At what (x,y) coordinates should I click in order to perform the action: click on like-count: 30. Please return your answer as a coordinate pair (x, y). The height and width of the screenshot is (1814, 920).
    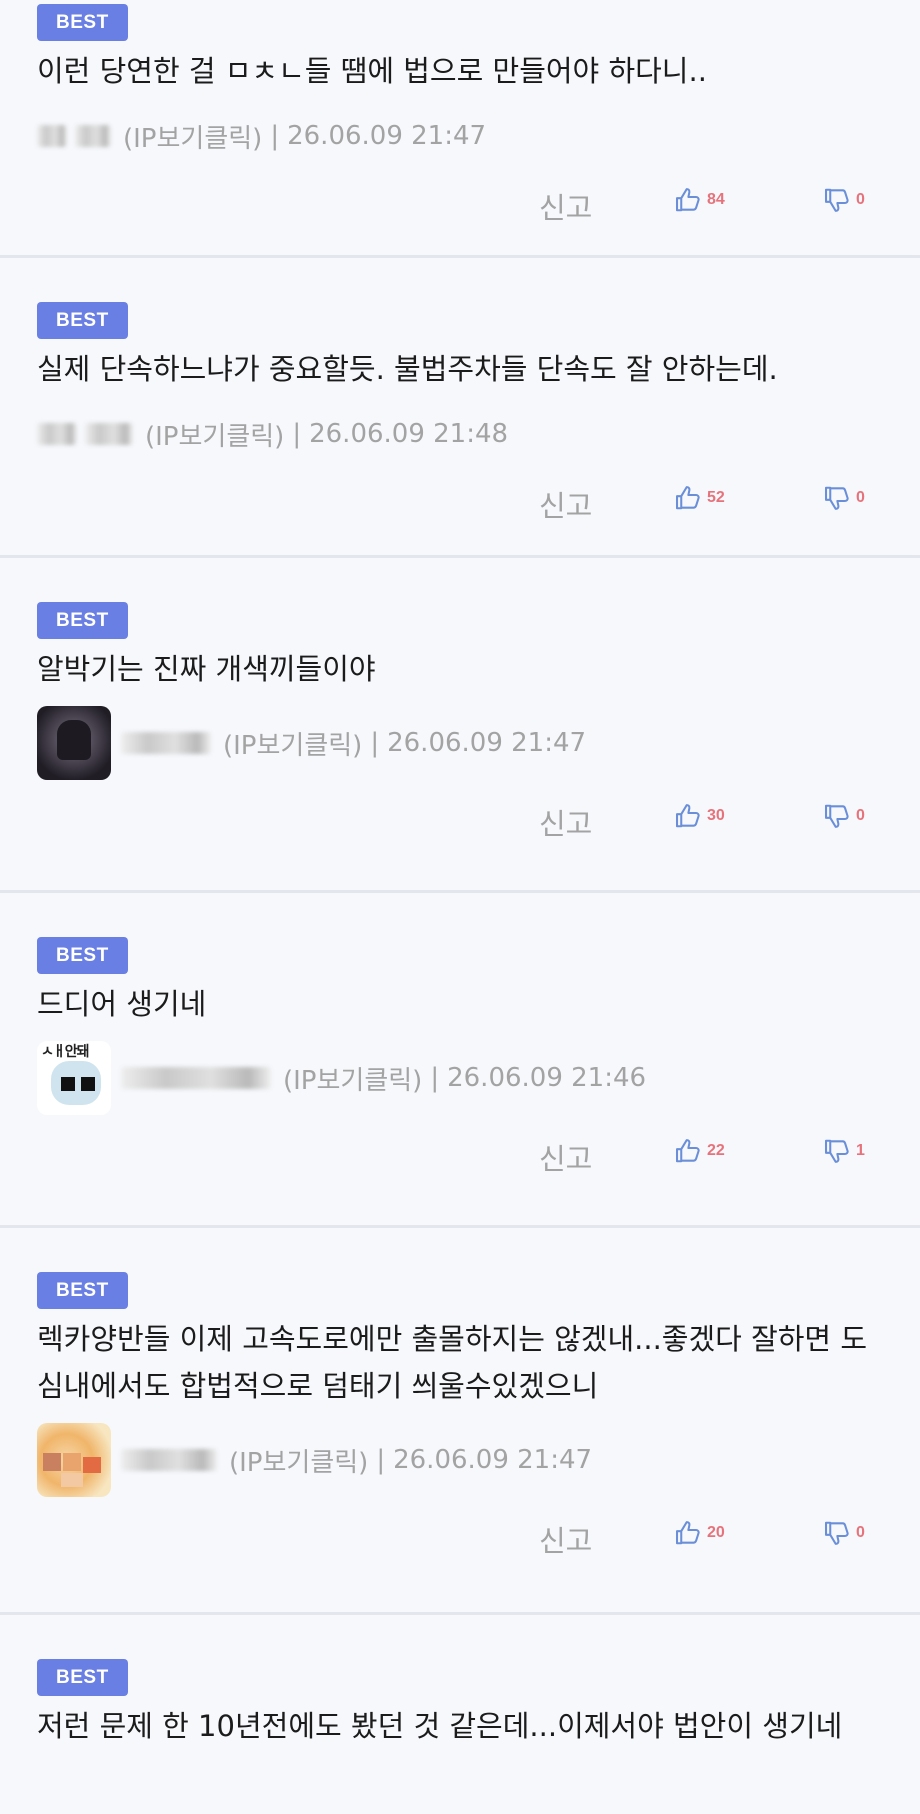
    Looking at the image, I should click on (716, 815).